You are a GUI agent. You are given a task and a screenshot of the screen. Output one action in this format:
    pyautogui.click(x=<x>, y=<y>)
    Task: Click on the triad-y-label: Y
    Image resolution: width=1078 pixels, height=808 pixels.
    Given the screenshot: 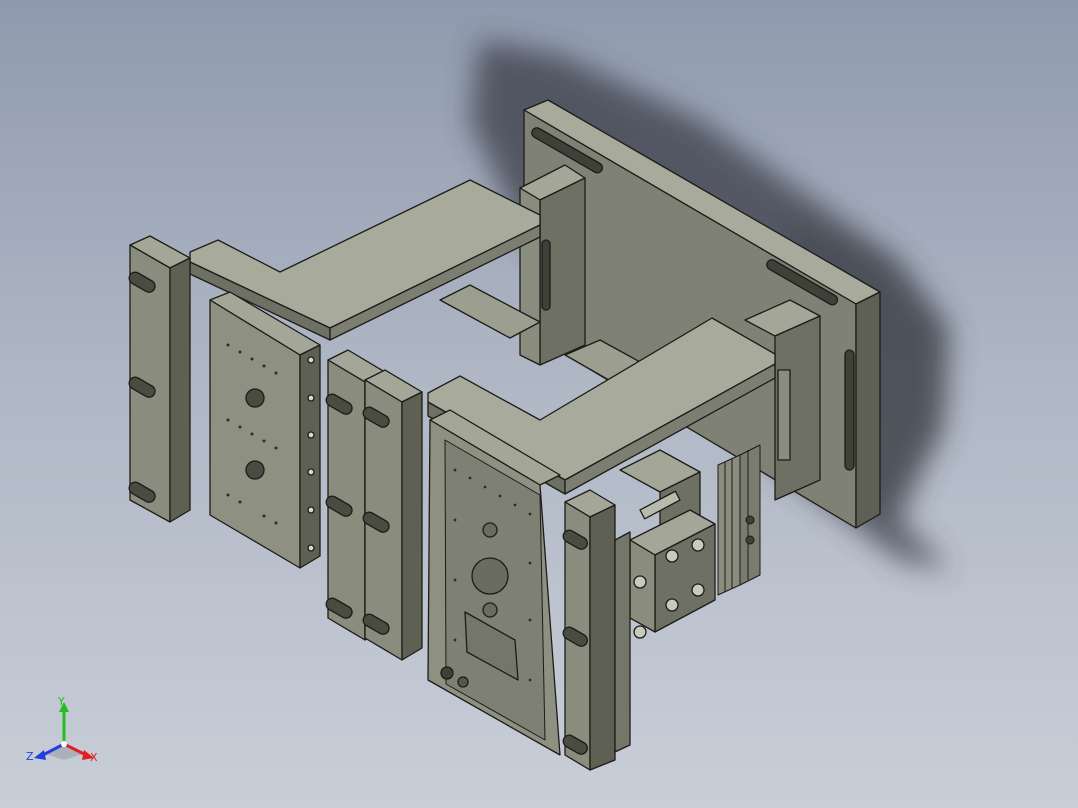 What is the action you would take?
    pyautogui.click(x=61, y=701)
    